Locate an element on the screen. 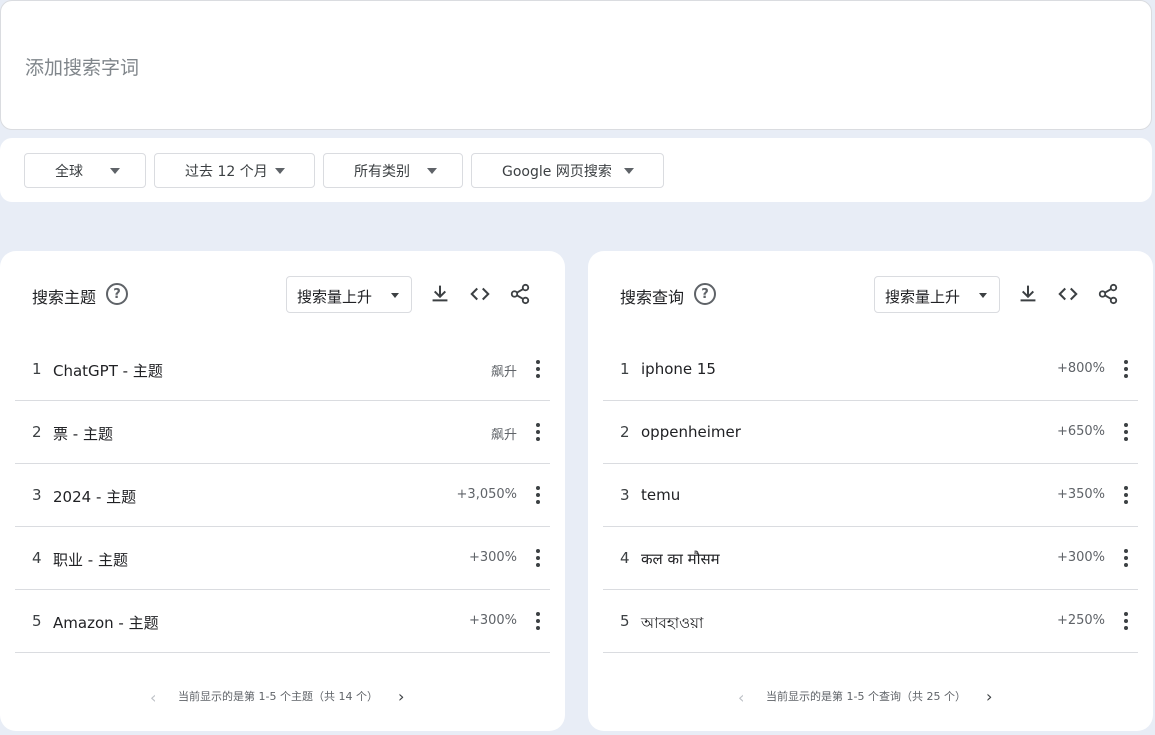 This screenshot has height=735, width=1155. list-item: 3 temu +350% is located at coordinates (870, 495).